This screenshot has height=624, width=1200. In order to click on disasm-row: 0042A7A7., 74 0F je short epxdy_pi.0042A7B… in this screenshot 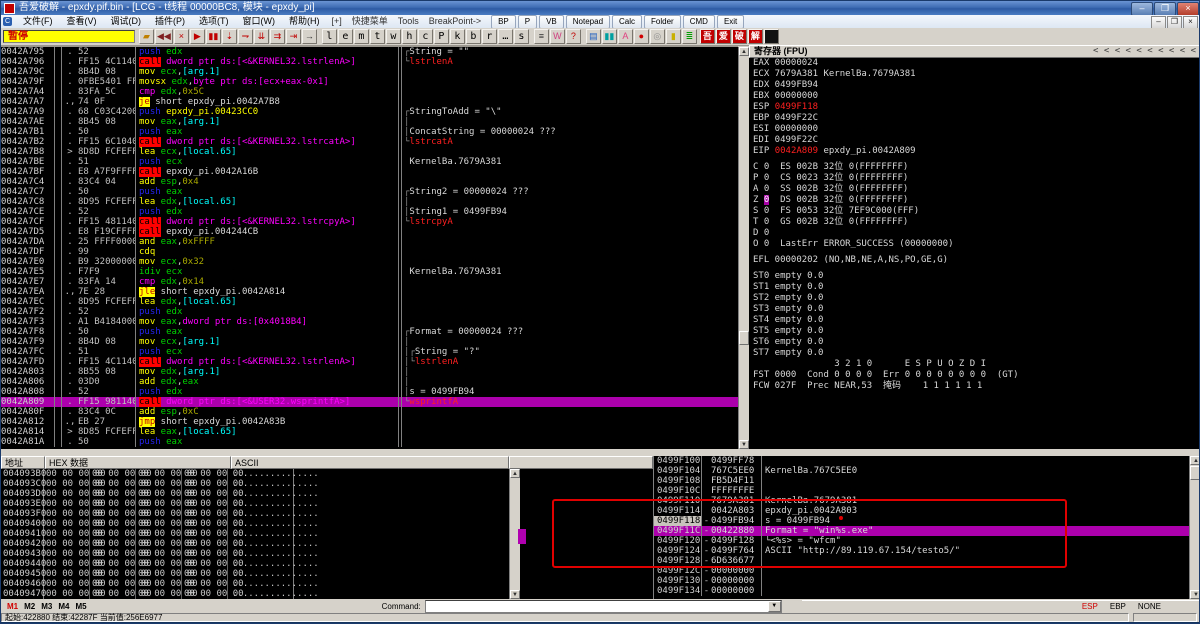, I will do `click(369, 102)`.